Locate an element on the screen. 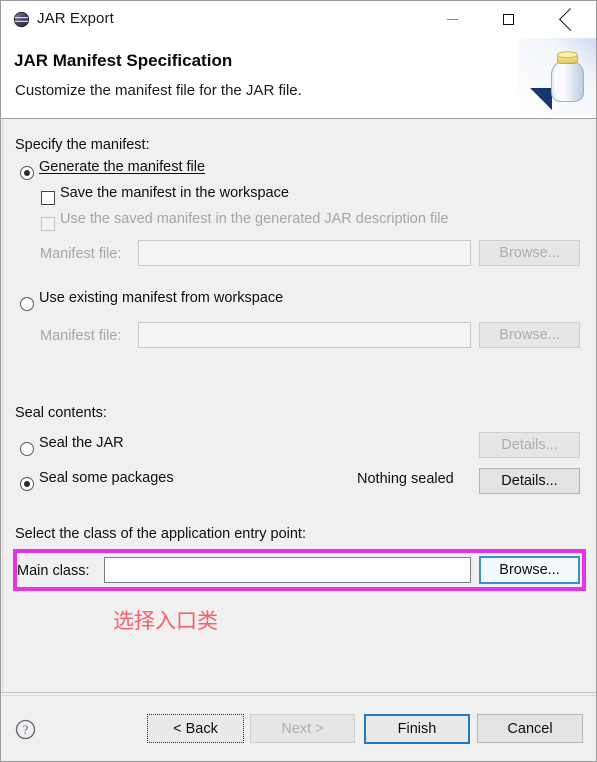 This screenshot has height=762, width=597. next-button-label: Next > is located at coordinates (302, 728).